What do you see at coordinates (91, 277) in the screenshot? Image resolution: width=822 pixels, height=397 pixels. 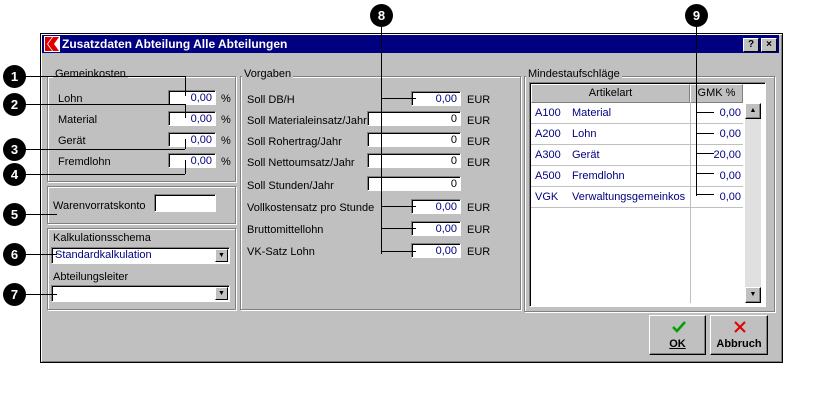 I see `abteilungsleiter-label: Abteilungsleiter` at bounding box center [91, 277].